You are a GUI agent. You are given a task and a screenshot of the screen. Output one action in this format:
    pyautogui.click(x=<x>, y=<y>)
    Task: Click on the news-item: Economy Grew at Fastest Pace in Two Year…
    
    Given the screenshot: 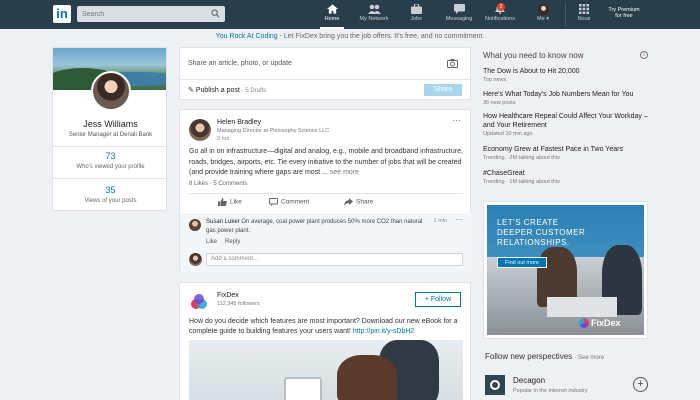 What is the action you would take?
    pyautogui.click(x=568, y=153)
    